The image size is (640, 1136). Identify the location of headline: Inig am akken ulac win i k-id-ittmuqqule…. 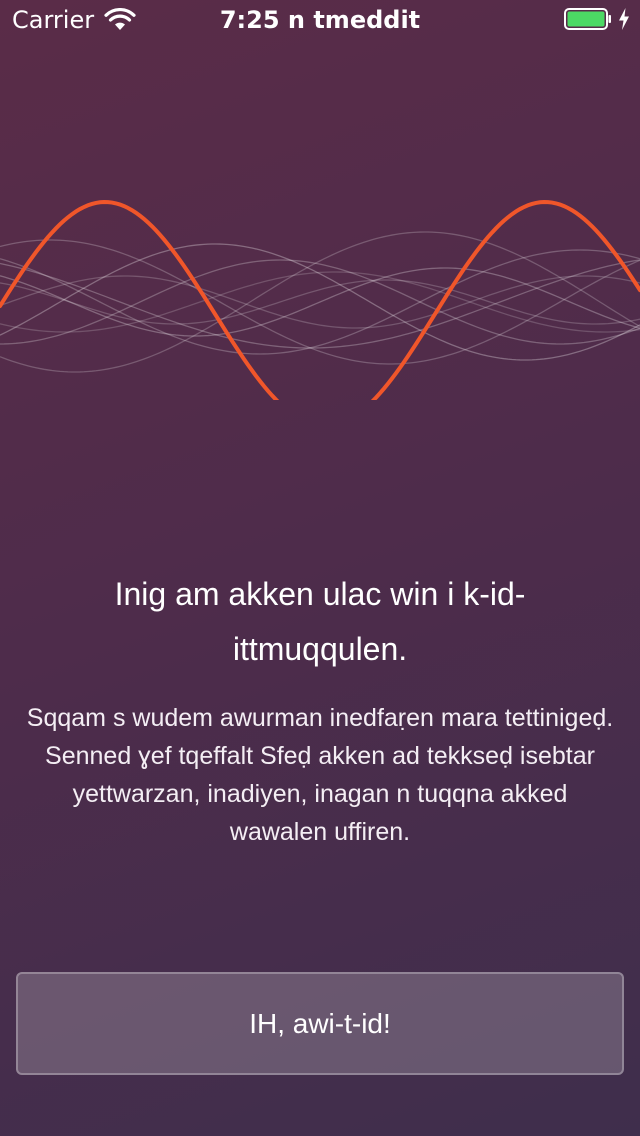
(320, 621).